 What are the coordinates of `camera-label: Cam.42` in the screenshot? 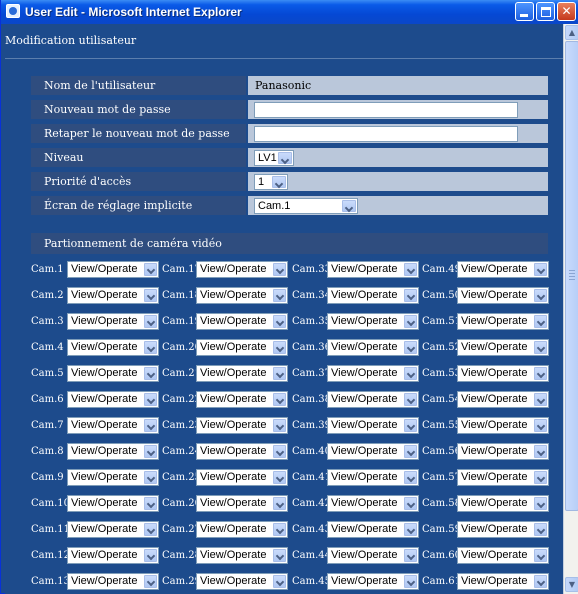 It's located at (311, 503).